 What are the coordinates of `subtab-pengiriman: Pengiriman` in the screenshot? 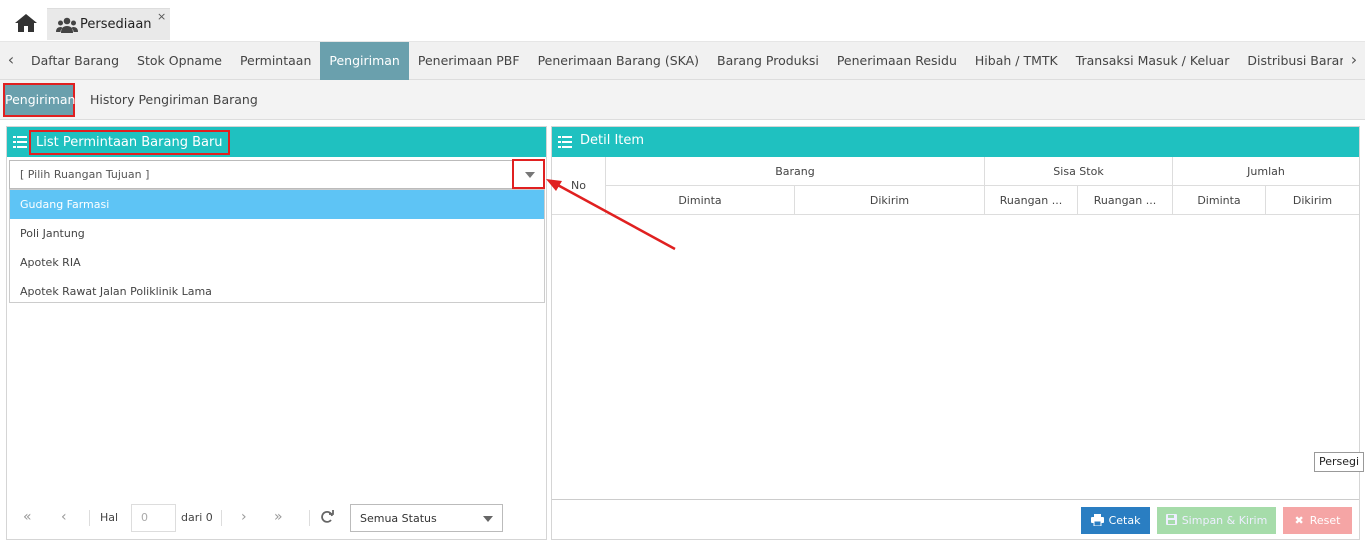 It's located at (39, 100).